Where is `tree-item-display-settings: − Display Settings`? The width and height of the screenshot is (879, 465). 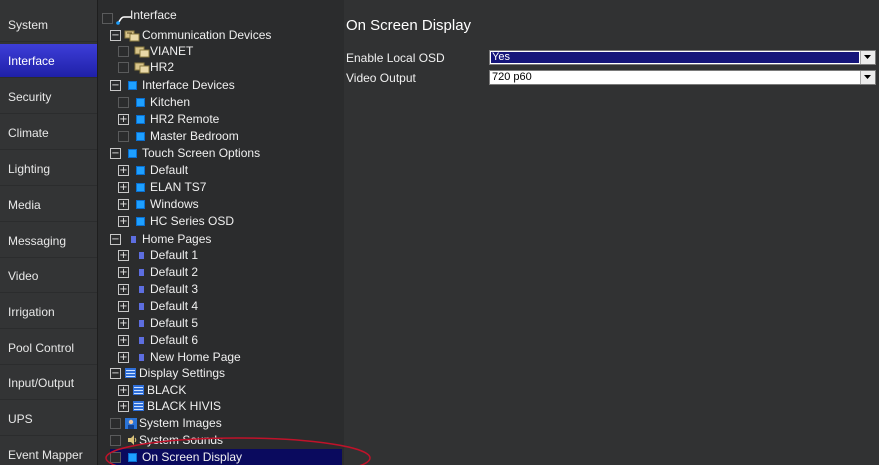 tree-item-display-settings: − Display Settings is located at coordinates (226, 373).